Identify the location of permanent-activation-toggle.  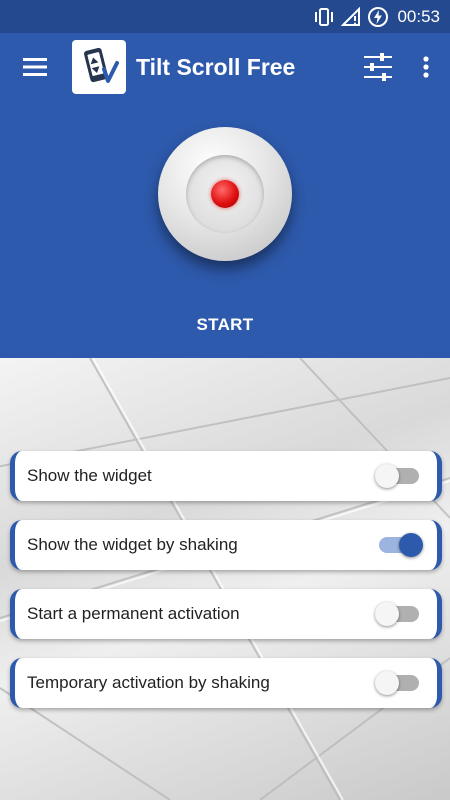
(399, 614).